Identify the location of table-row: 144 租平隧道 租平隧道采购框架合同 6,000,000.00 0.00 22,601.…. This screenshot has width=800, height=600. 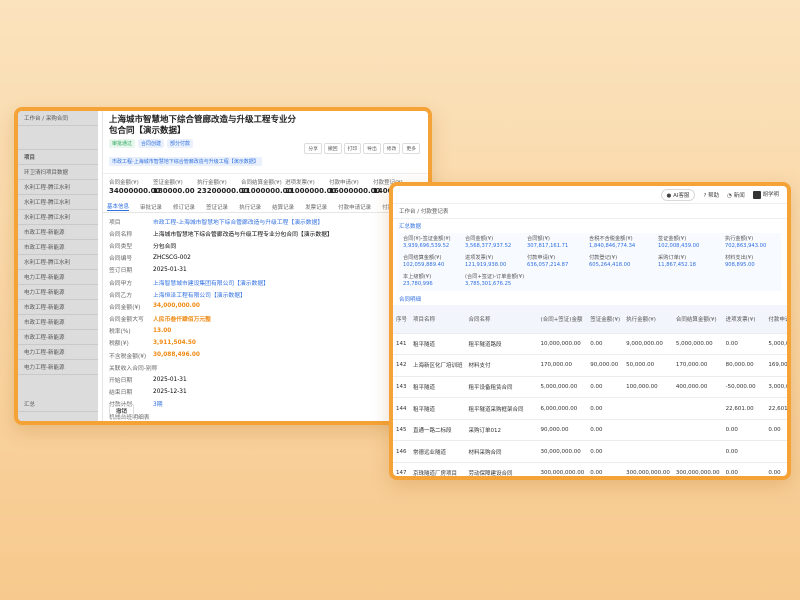
(590, 408).